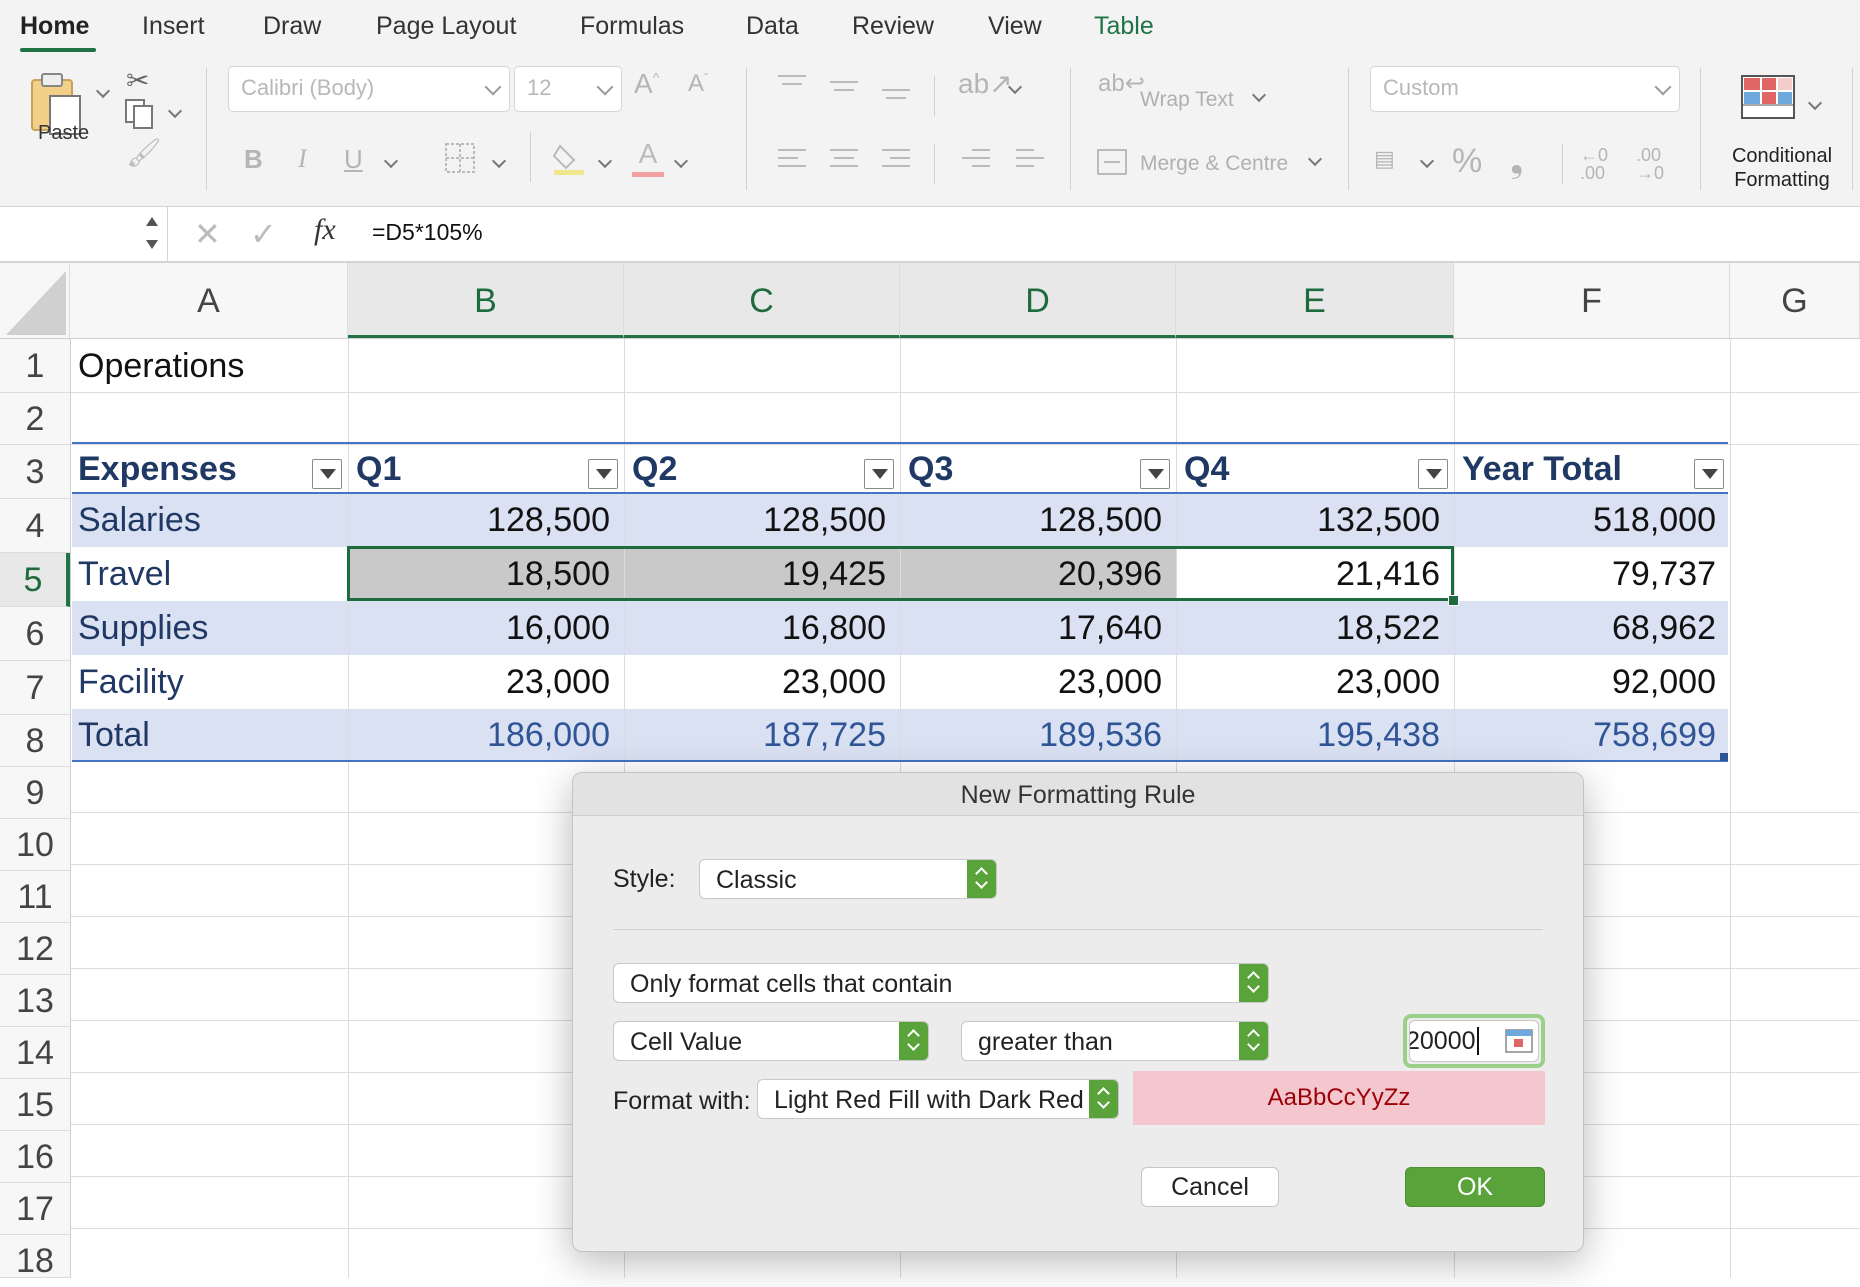  I want to click on formula-input: =D5*105%, so click(427, 232).